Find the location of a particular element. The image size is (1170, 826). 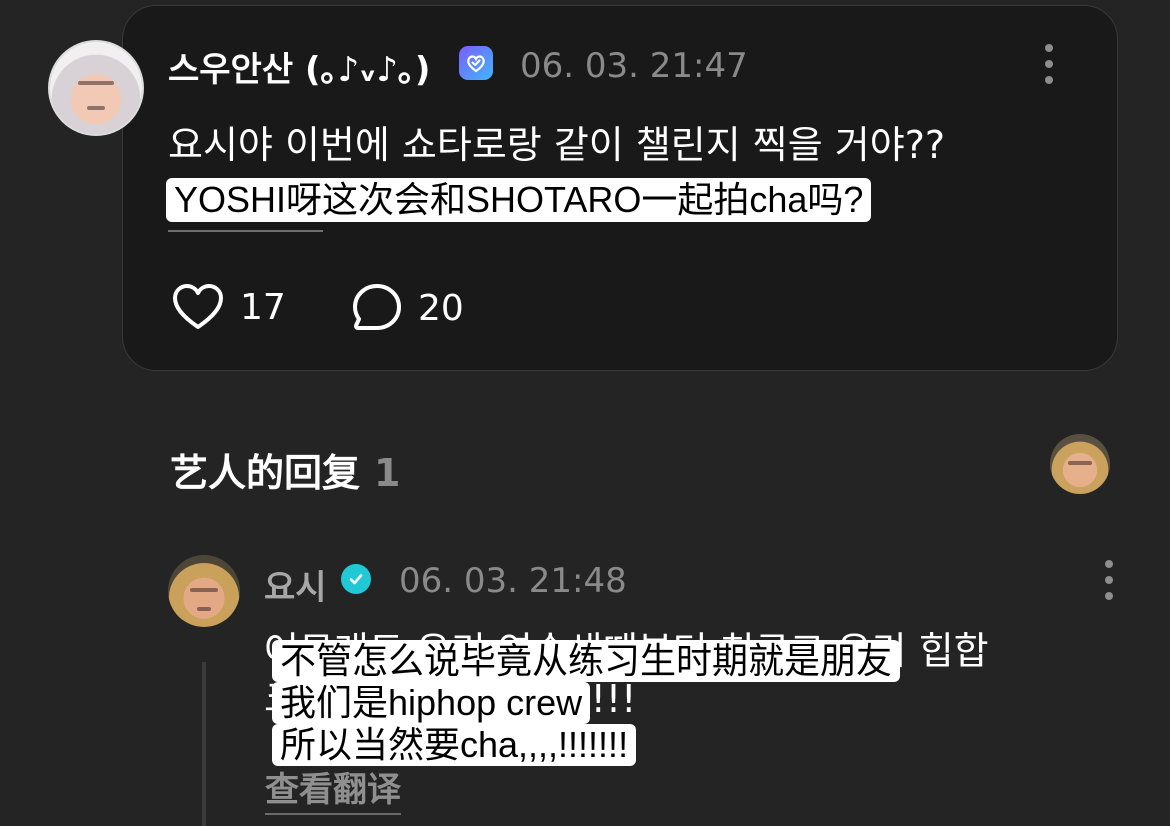

post-author-name: 스우안산 (｡♪ᵥ♪｡) is located at coordinates (299, 66).